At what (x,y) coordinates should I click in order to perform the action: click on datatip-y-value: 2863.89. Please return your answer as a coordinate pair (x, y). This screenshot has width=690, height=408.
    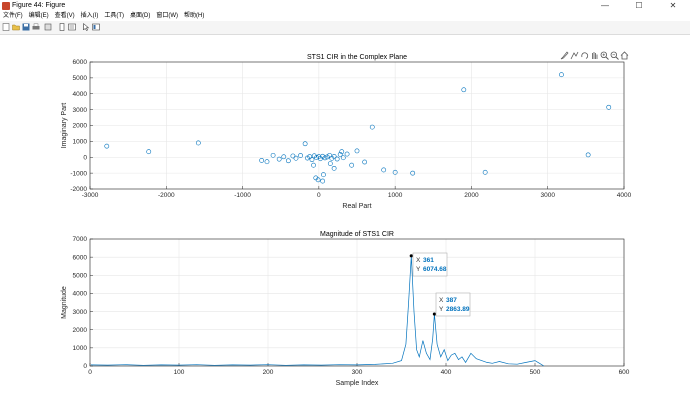
    Looking at the image, I should click on (458, 309).